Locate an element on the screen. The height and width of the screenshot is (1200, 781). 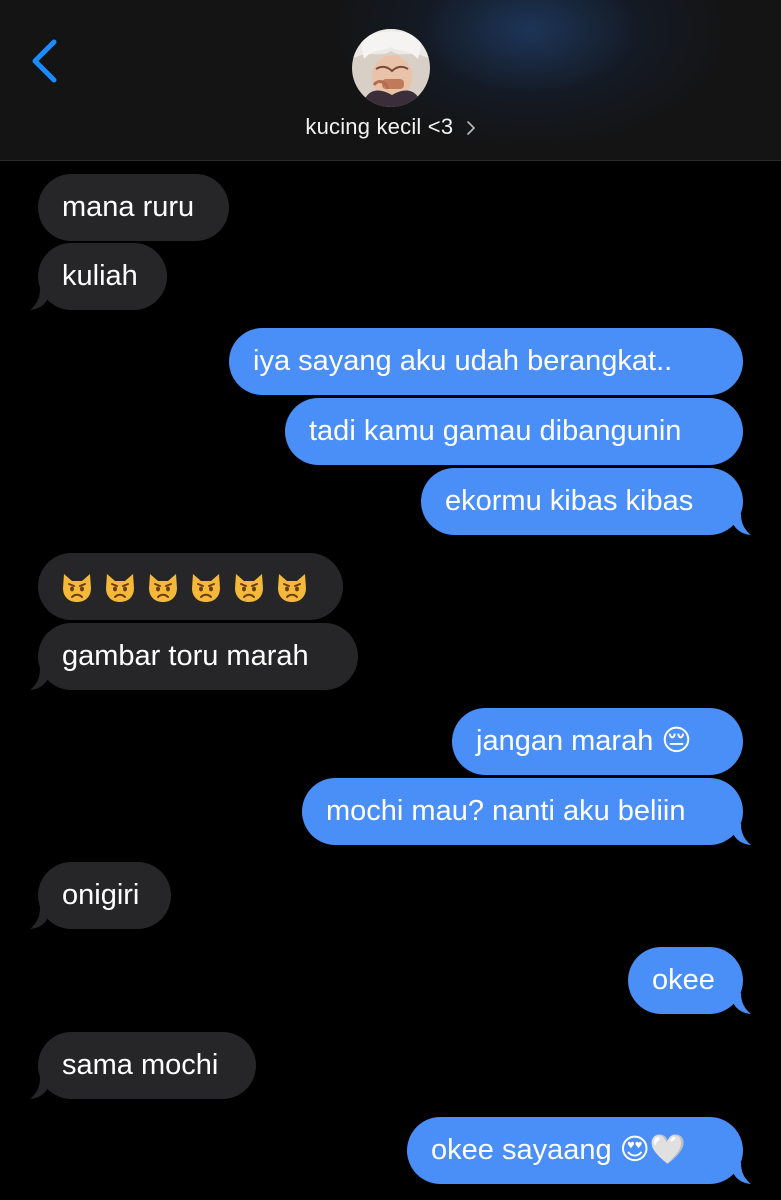
back-button is located at coordinates (44, 61).